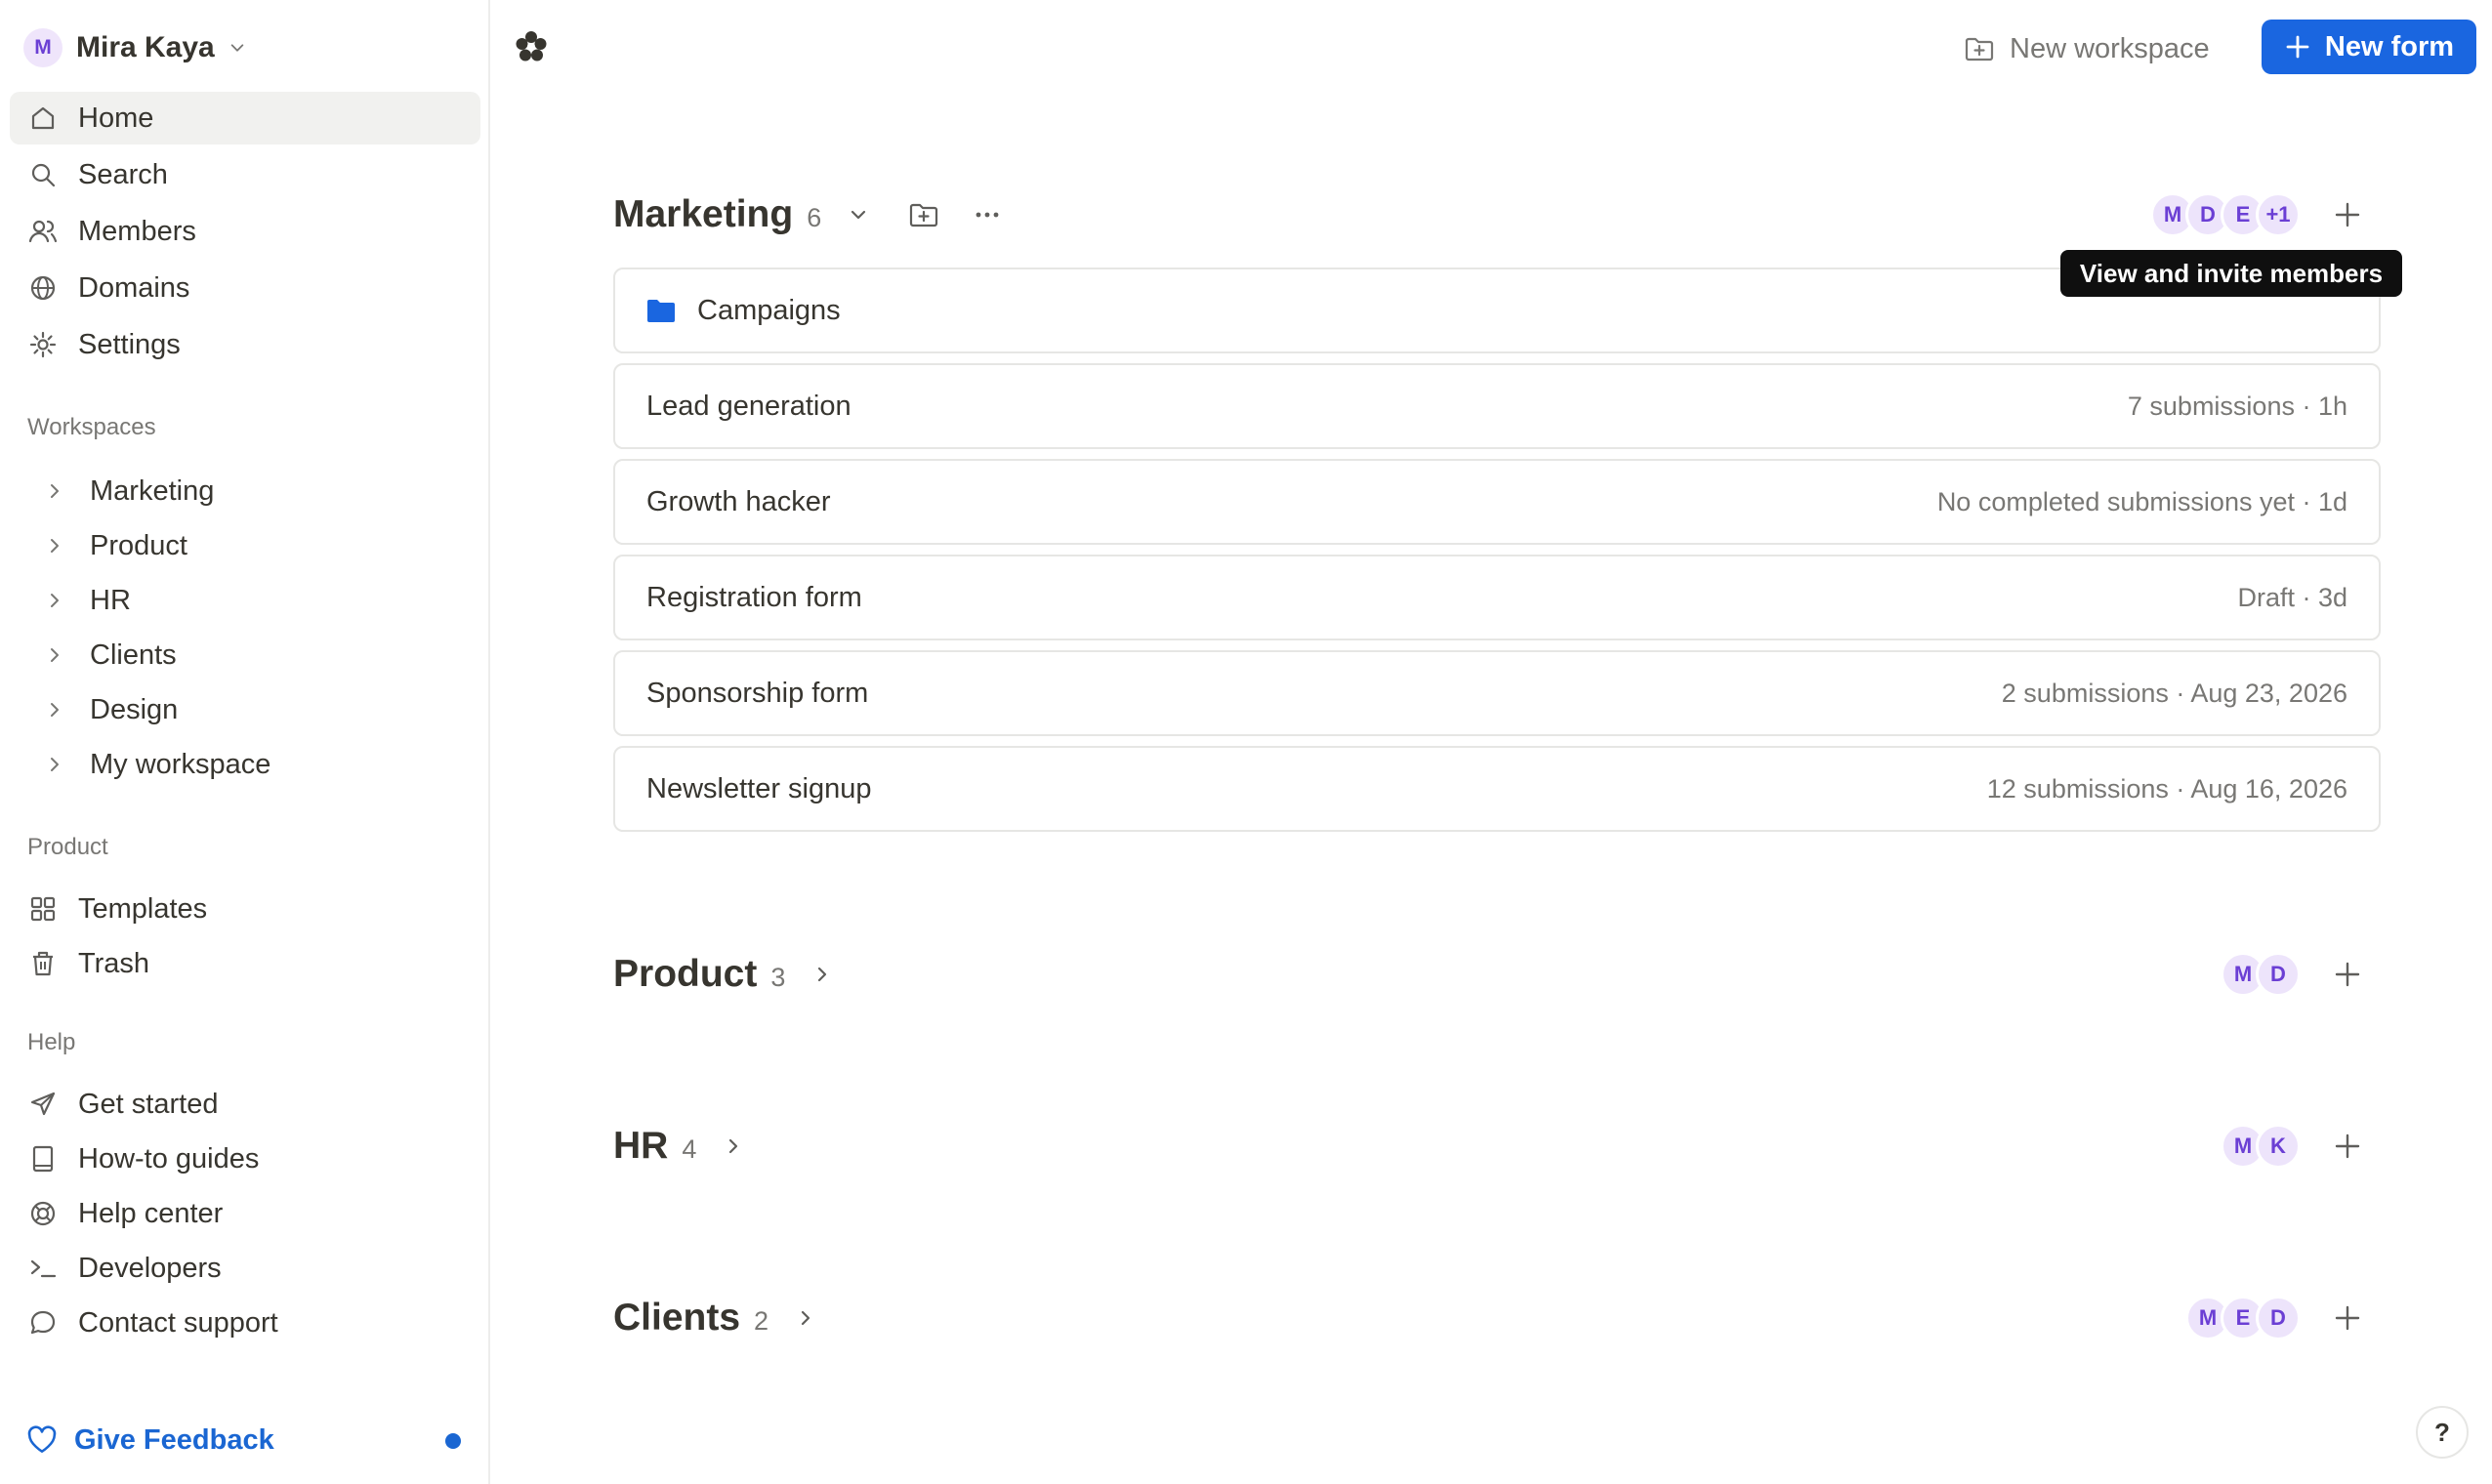  Describe the element at coordinates (2442, 1433) in the screenshot. I see `help-button: ?` at that location.